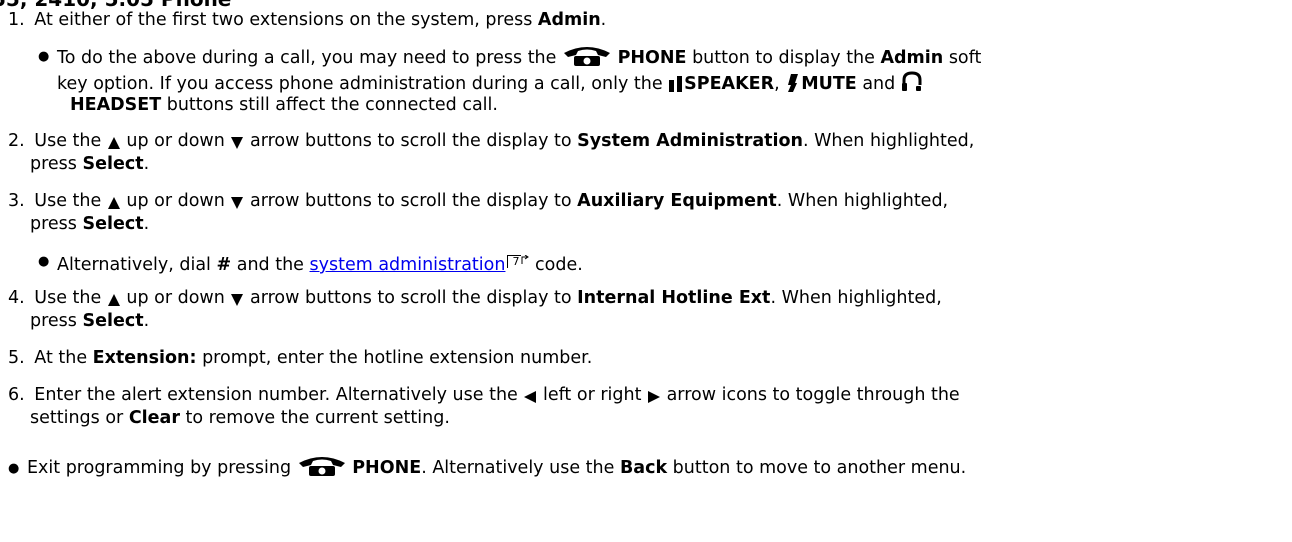 The height and width of the screenshot is (542, 1292). What do you see at coordinates (690, 141) in the screenshot?
I see `menu-option: System Administration` at bounding box center [690, 141].